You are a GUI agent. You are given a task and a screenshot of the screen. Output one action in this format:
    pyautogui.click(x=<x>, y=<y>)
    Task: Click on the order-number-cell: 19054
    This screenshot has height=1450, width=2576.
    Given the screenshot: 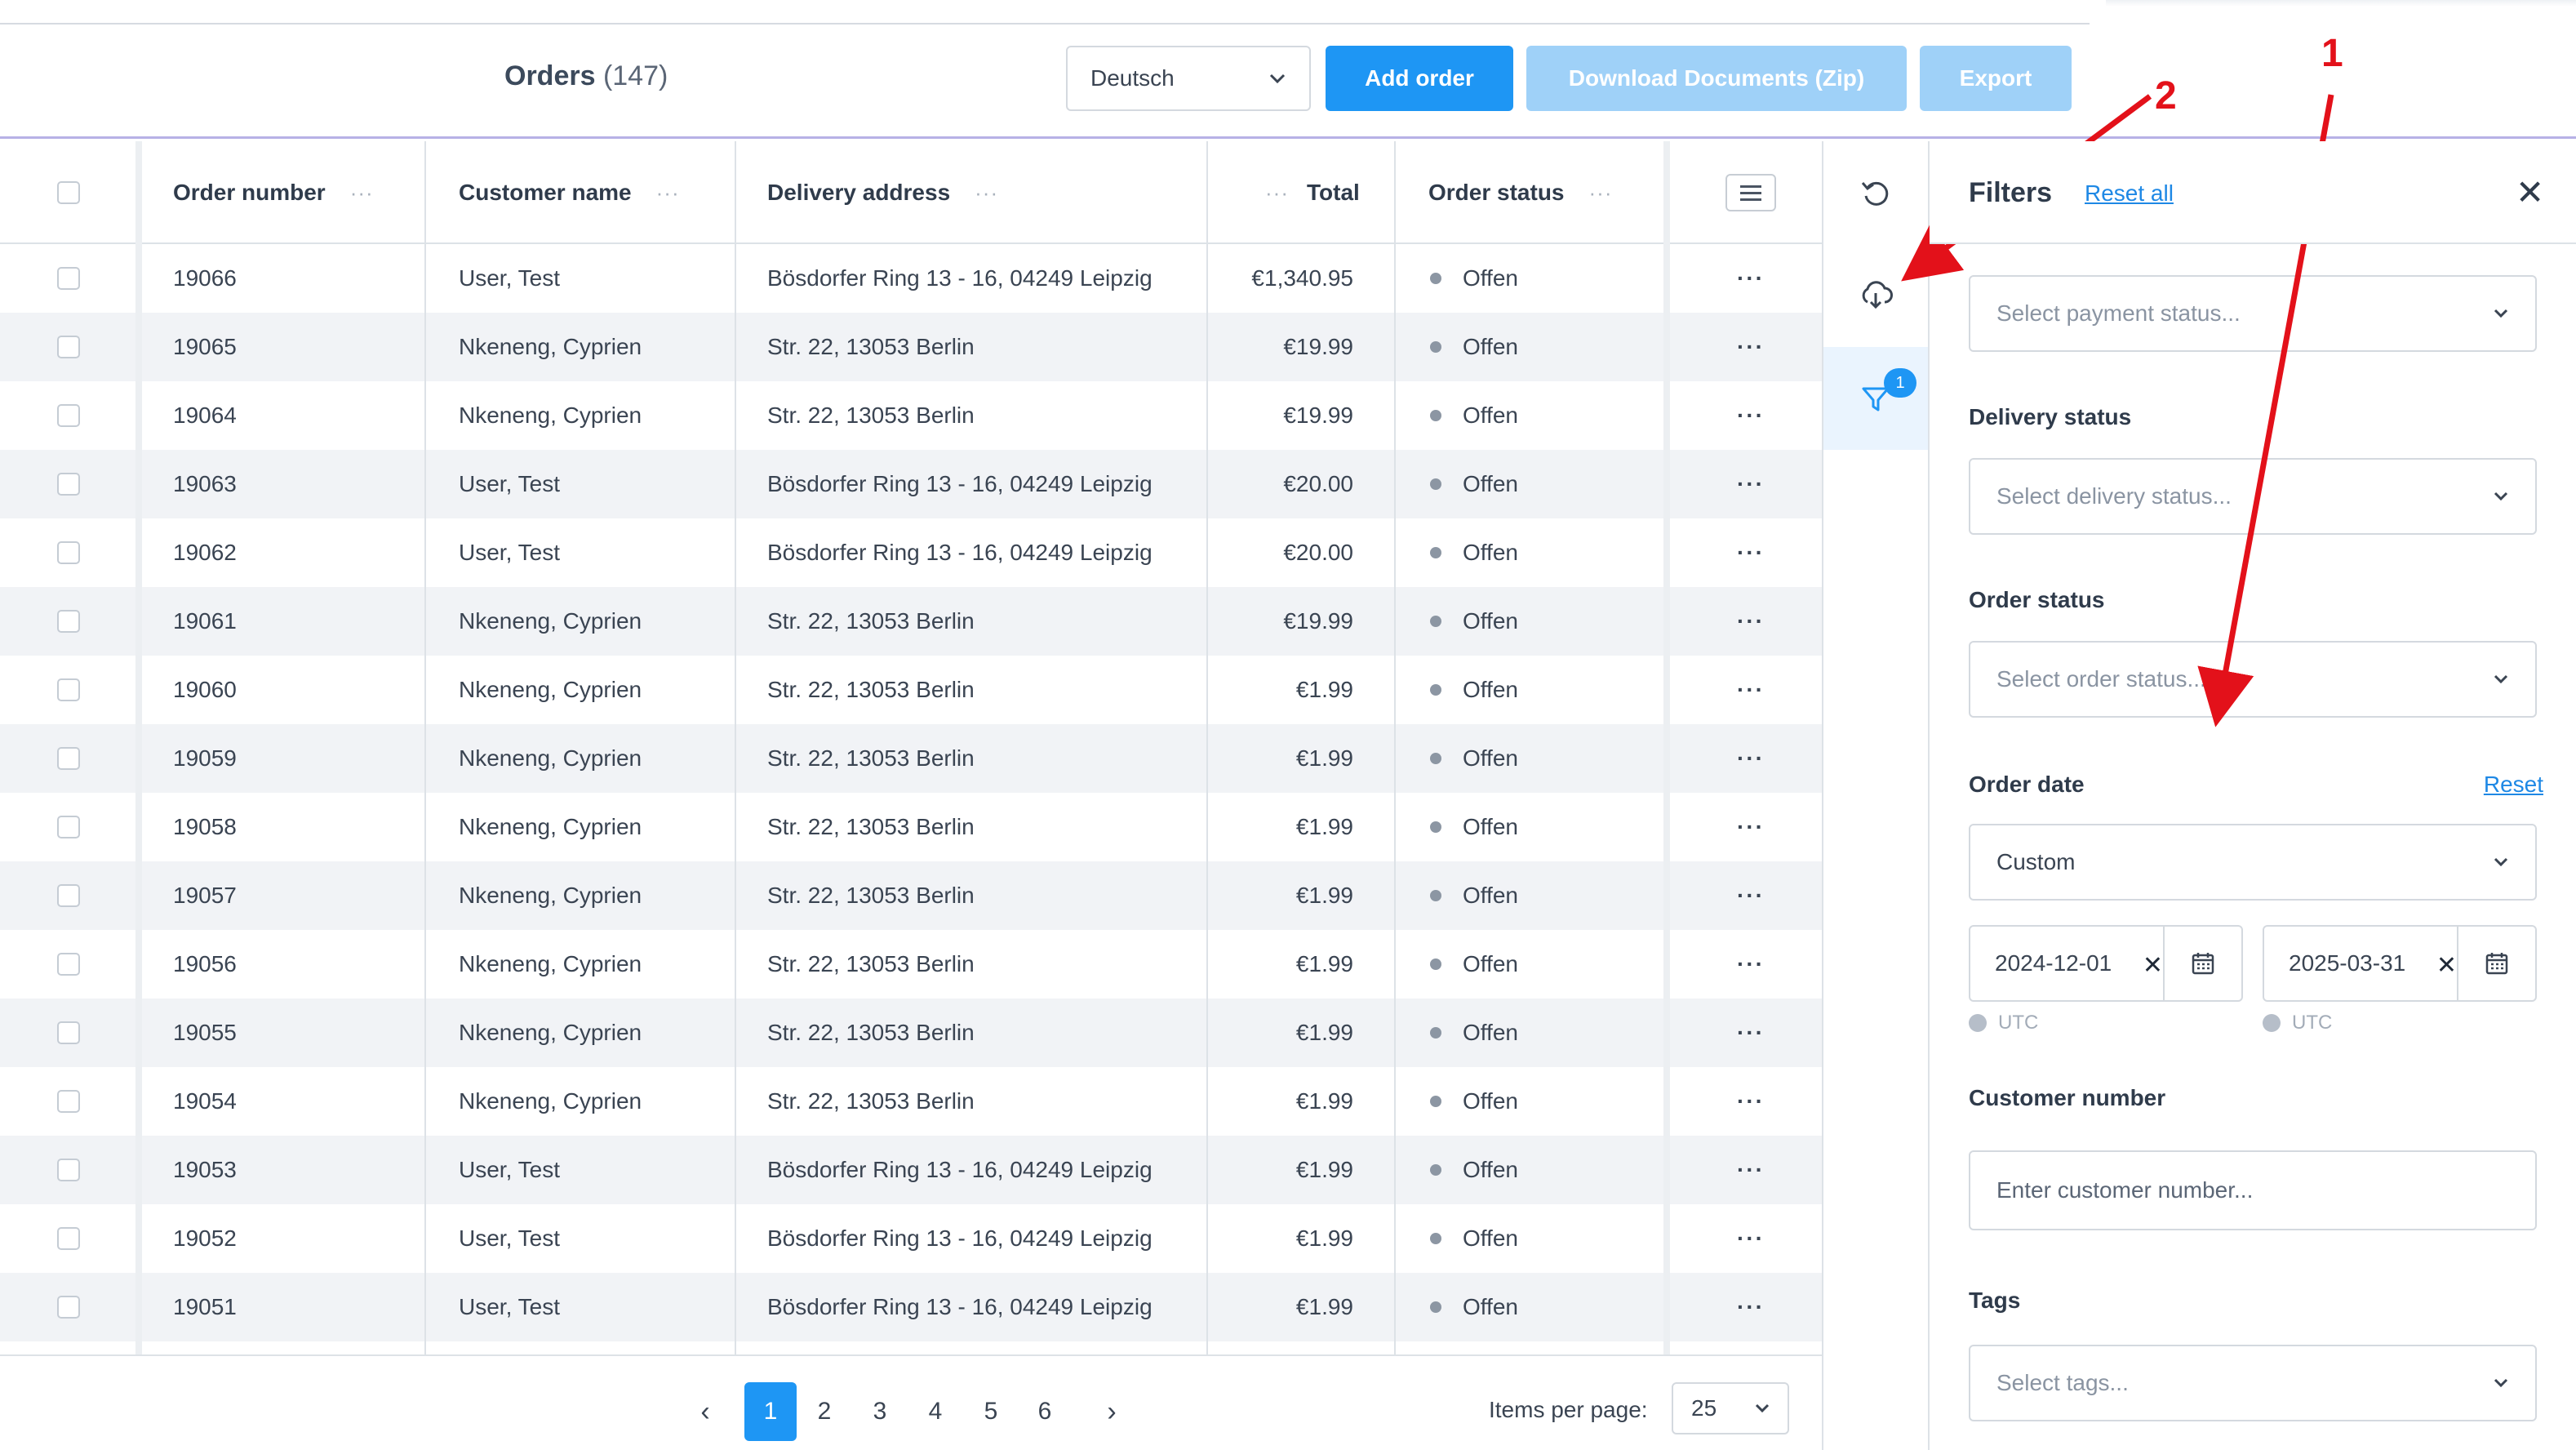 What is the action you would take?
    pyautogui.click(x=205, y=1101)
    